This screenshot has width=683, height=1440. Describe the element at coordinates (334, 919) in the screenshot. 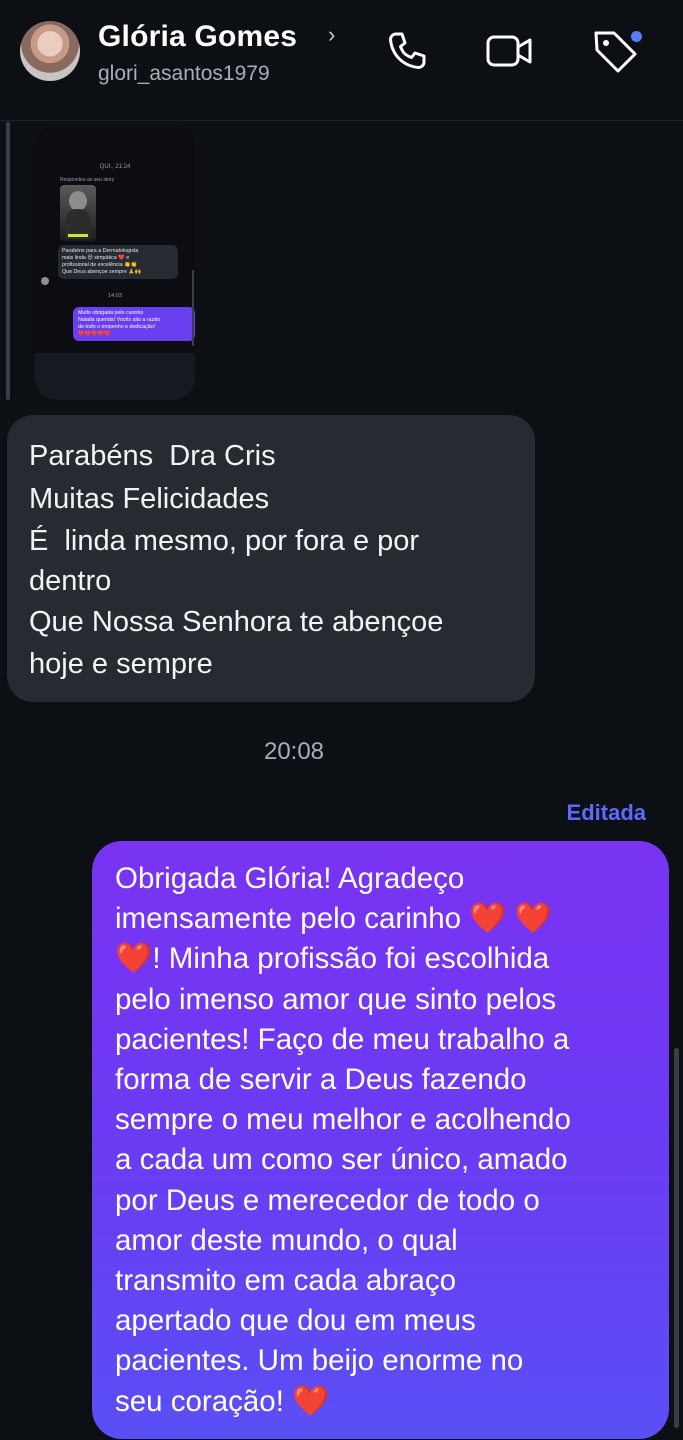

I see `message-line: imensamente pelo carinho ❤️ ❤️` at that location.